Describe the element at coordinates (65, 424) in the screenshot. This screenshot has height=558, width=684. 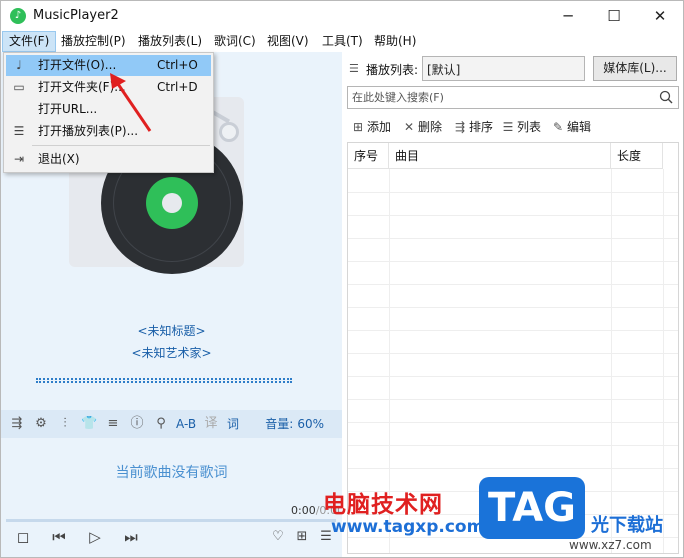
I see `equalizer-icon: ⫶` at that location.